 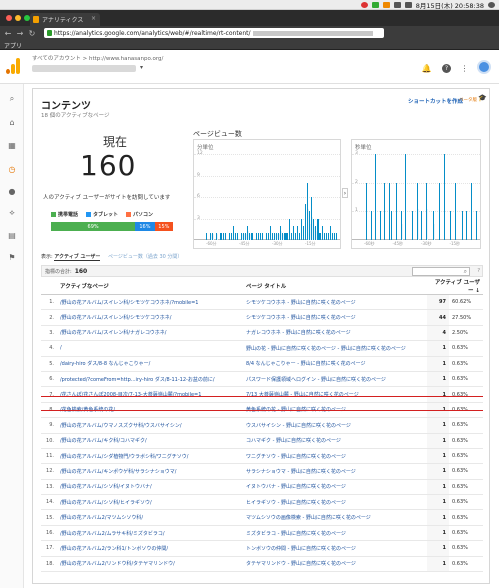 What do you see at coordinates (97, 58) in the screenshot?
I see `account-breadcrumb: すべてのアカウント > http://www.hanasanpo.org/` at bounding box center [97, 58].